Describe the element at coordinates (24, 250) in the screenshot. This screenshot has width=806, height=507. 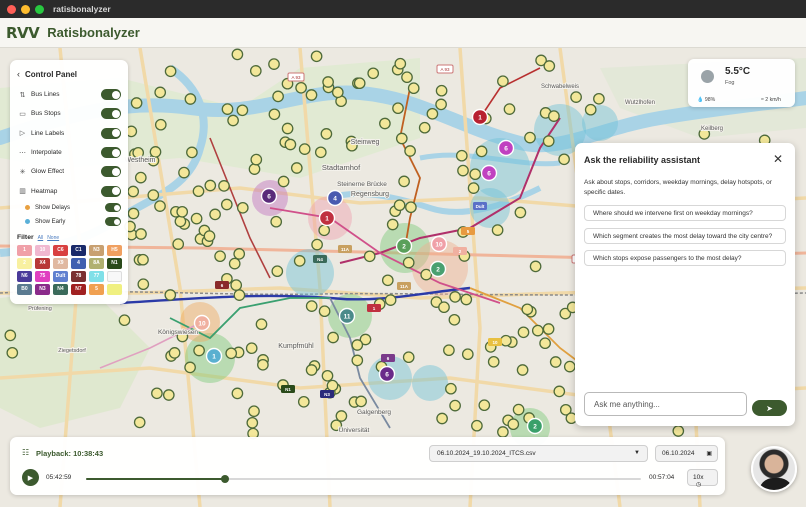
I see `line-filter-chip: 1` at that location.